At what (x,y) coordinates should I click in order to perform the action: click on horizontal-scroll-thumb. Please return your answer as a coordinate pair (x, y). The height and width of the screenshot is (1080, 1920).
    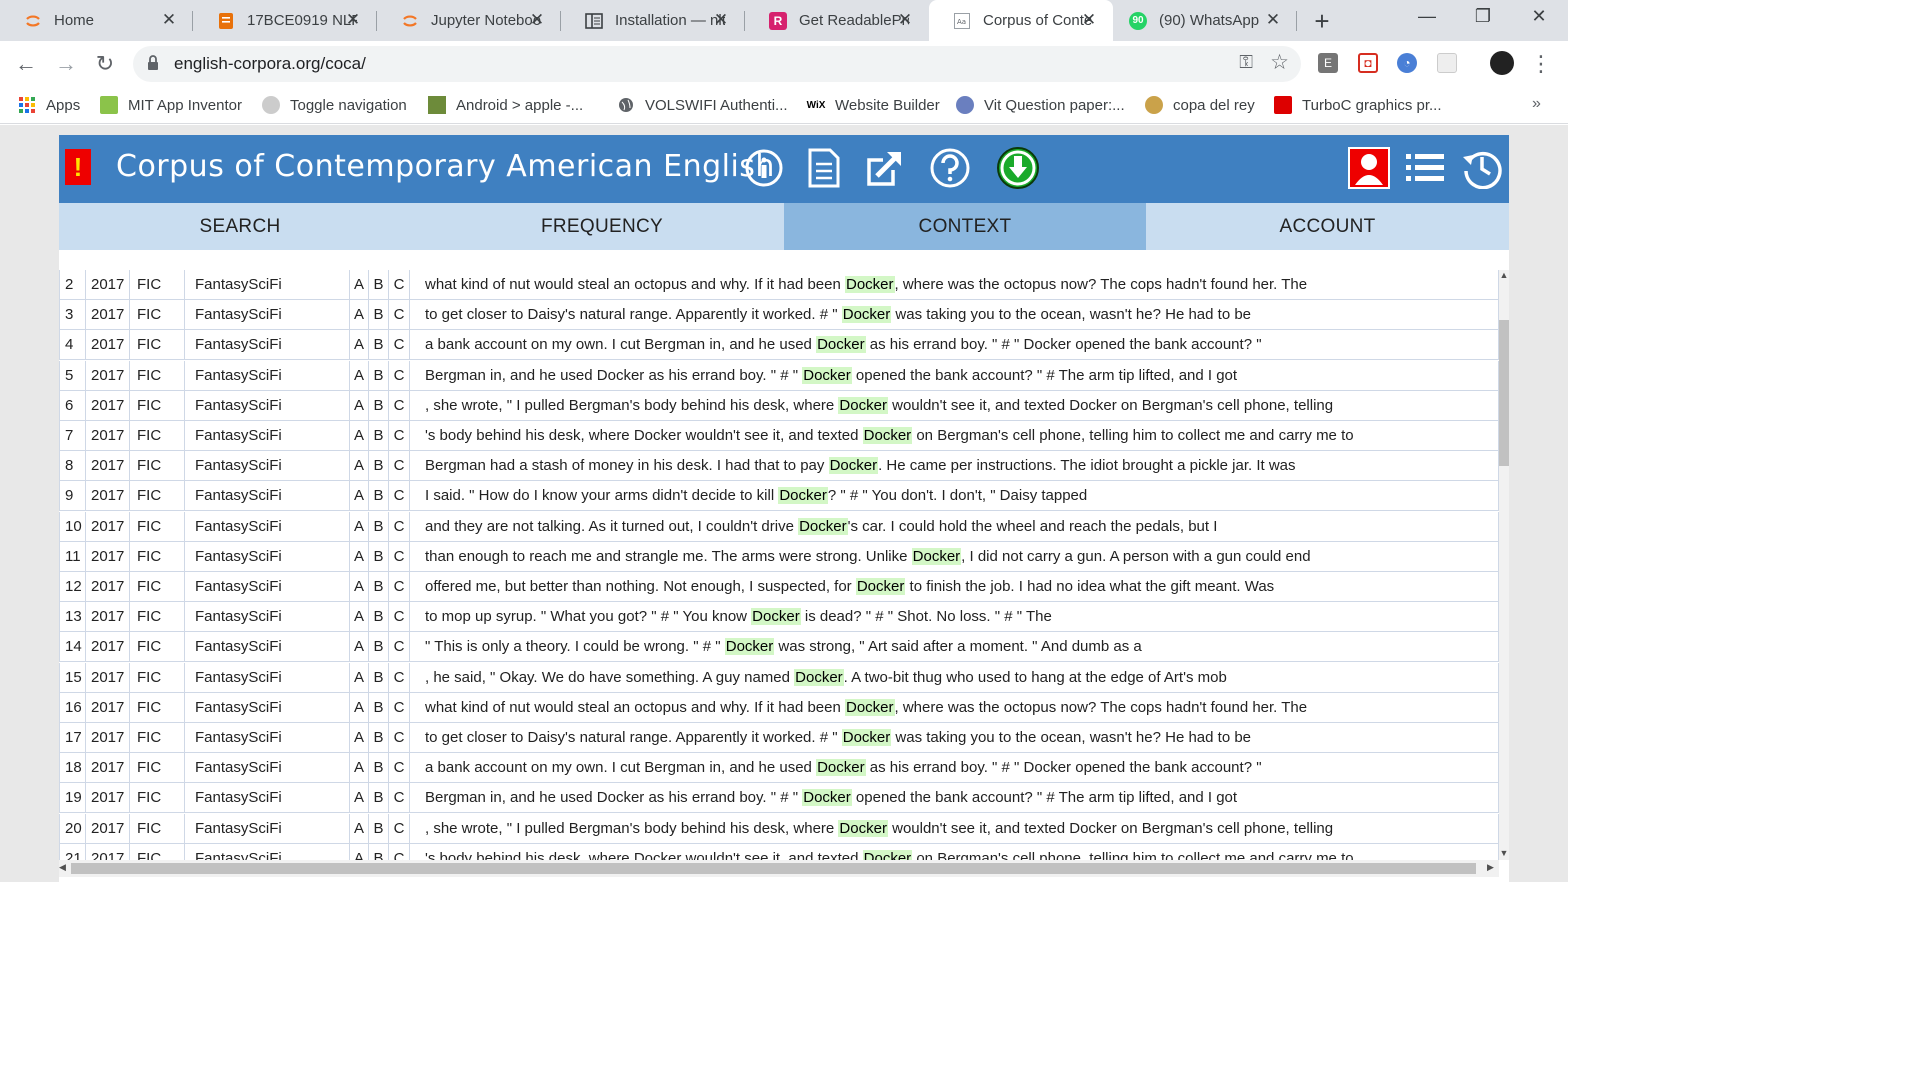
    Looking at the image, I should click on (773, 868).